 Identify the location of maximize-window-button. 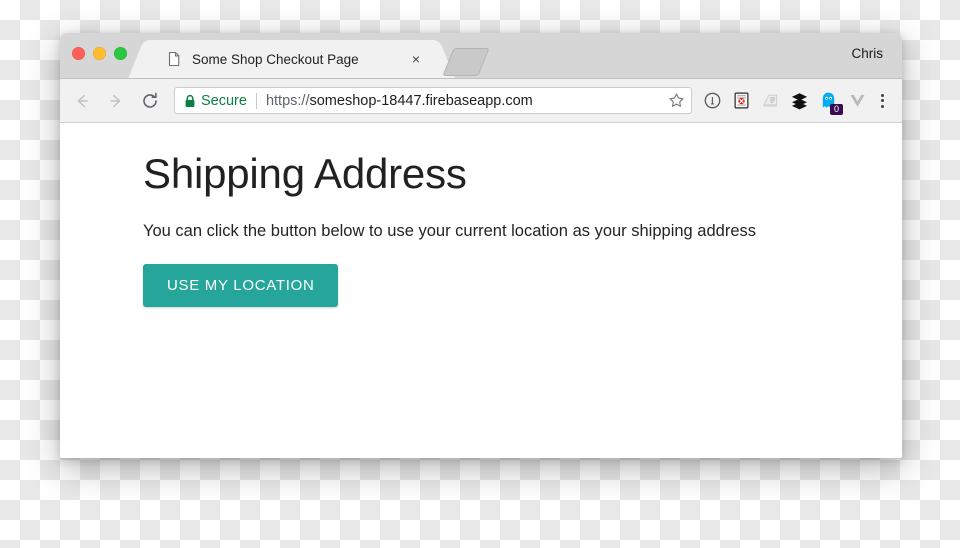
(120, 53).